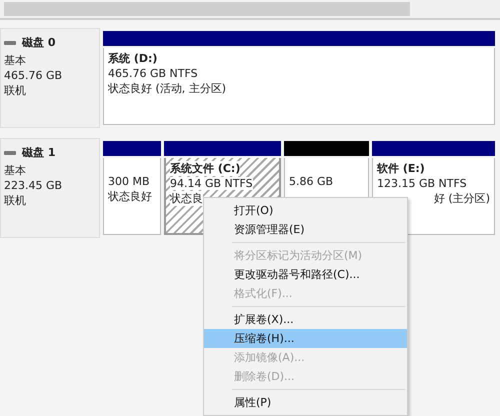  I want to click on disk-size: 223.45 GB, so click(34, 185).